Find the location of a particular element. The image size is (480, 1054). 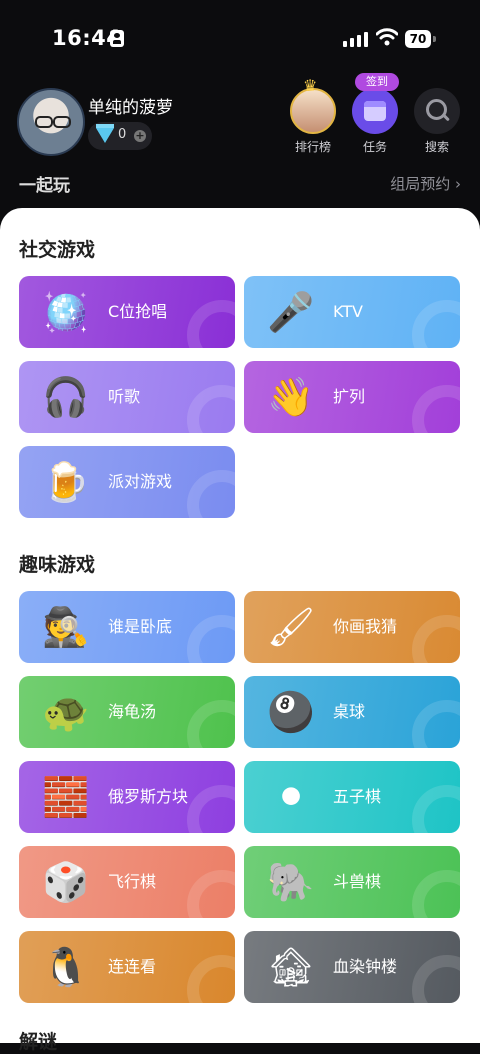

puzzle-games-title: 解谜 is located at coordinates (38, 1042).